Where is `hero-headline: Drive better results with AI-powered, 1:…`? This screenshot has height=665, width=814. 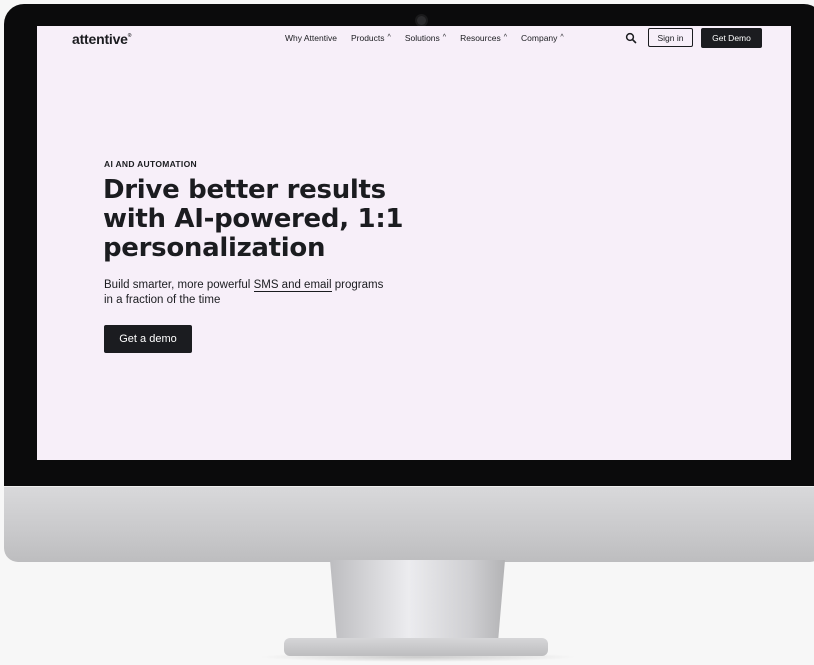
hero-headline: Drive better results with AI-powered, 1:… is located at coordinates (253, 219).